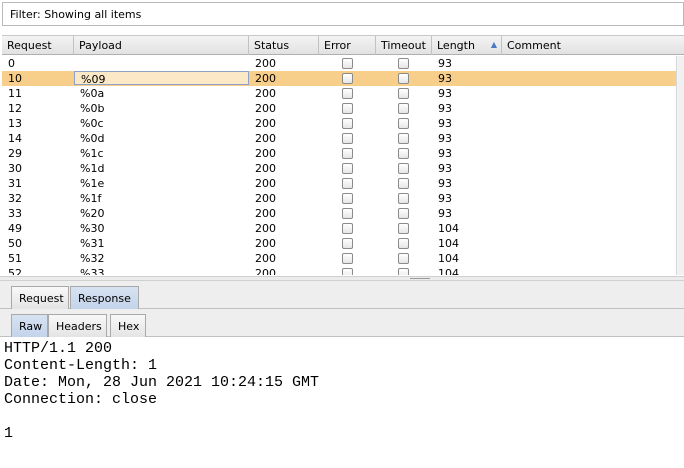 This screenshot has height=468, width=684. Describe the element at coordinates (92, 168) in the screenshot. I see `cell-payload: %1d` at that location.